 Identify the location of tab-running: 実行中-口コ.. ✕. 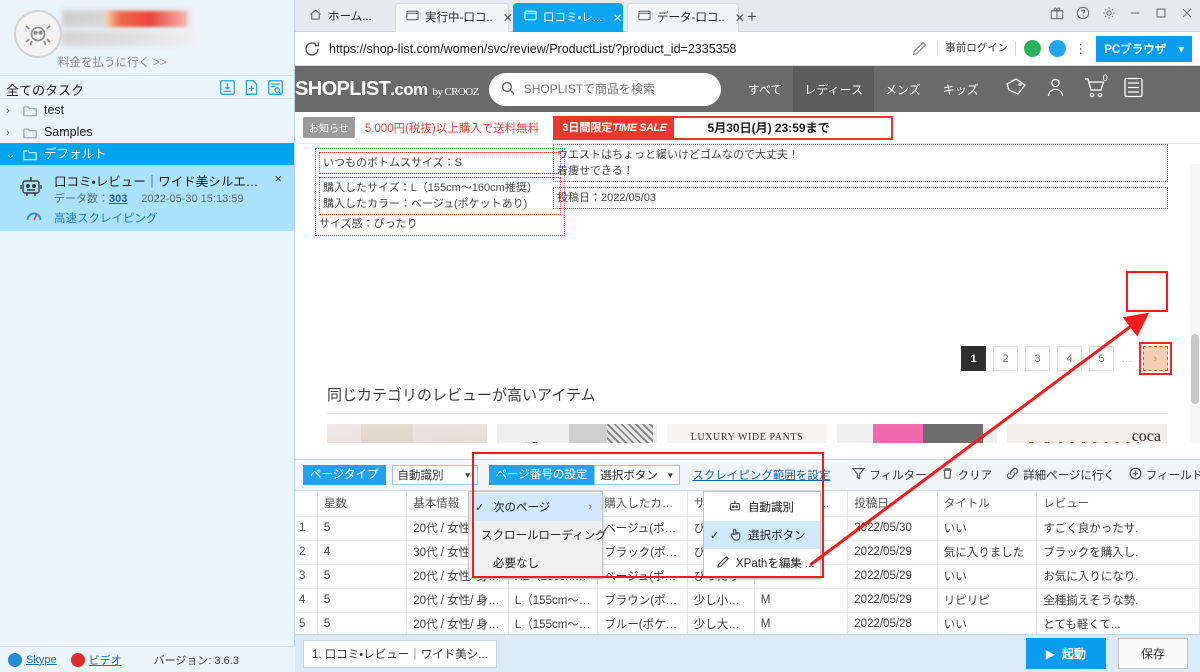
(454, 17).